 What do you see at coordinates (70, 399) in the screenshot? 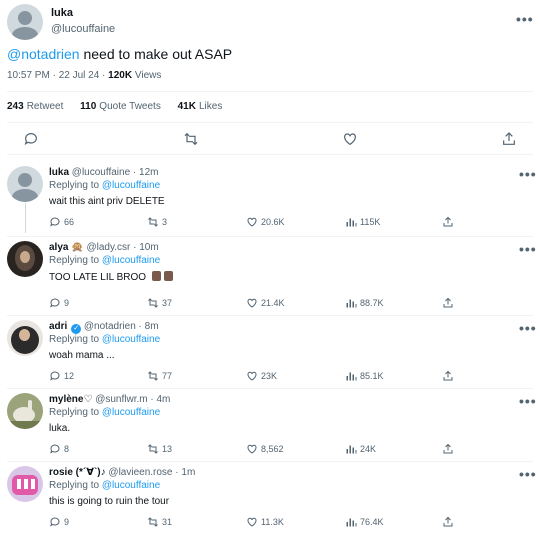
I see `reply-author-name: mylène♡` at bounding box center [70, 399].